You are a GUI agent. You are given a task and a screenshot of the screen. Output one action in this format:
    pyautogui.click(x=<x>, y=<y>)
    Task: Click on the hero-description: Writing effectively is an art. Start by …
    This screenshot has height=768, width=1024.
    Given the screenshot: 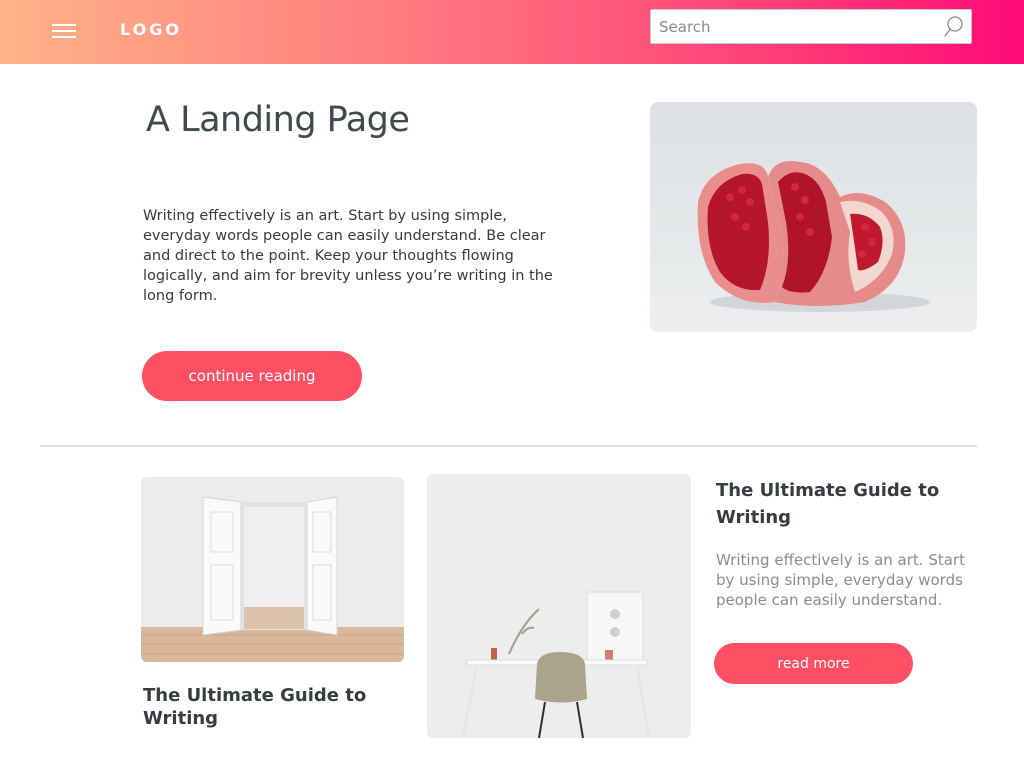 What is the action you would take?
    pyautogui.click(x=348, y=256)
    